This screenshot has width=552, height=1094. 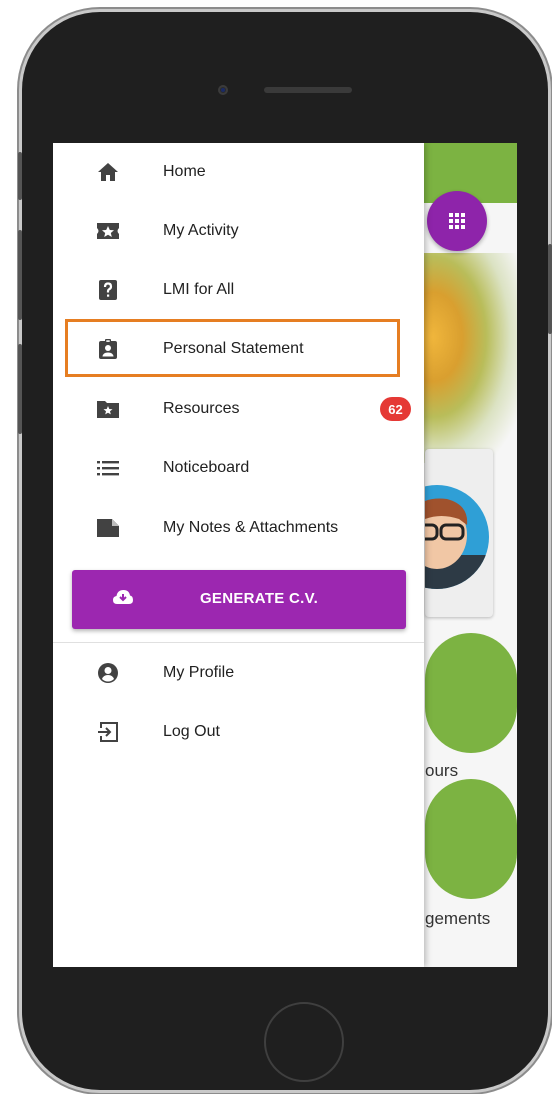 I want to click on menu-item-my-activity: My Activity, so click(x=238, y=231).